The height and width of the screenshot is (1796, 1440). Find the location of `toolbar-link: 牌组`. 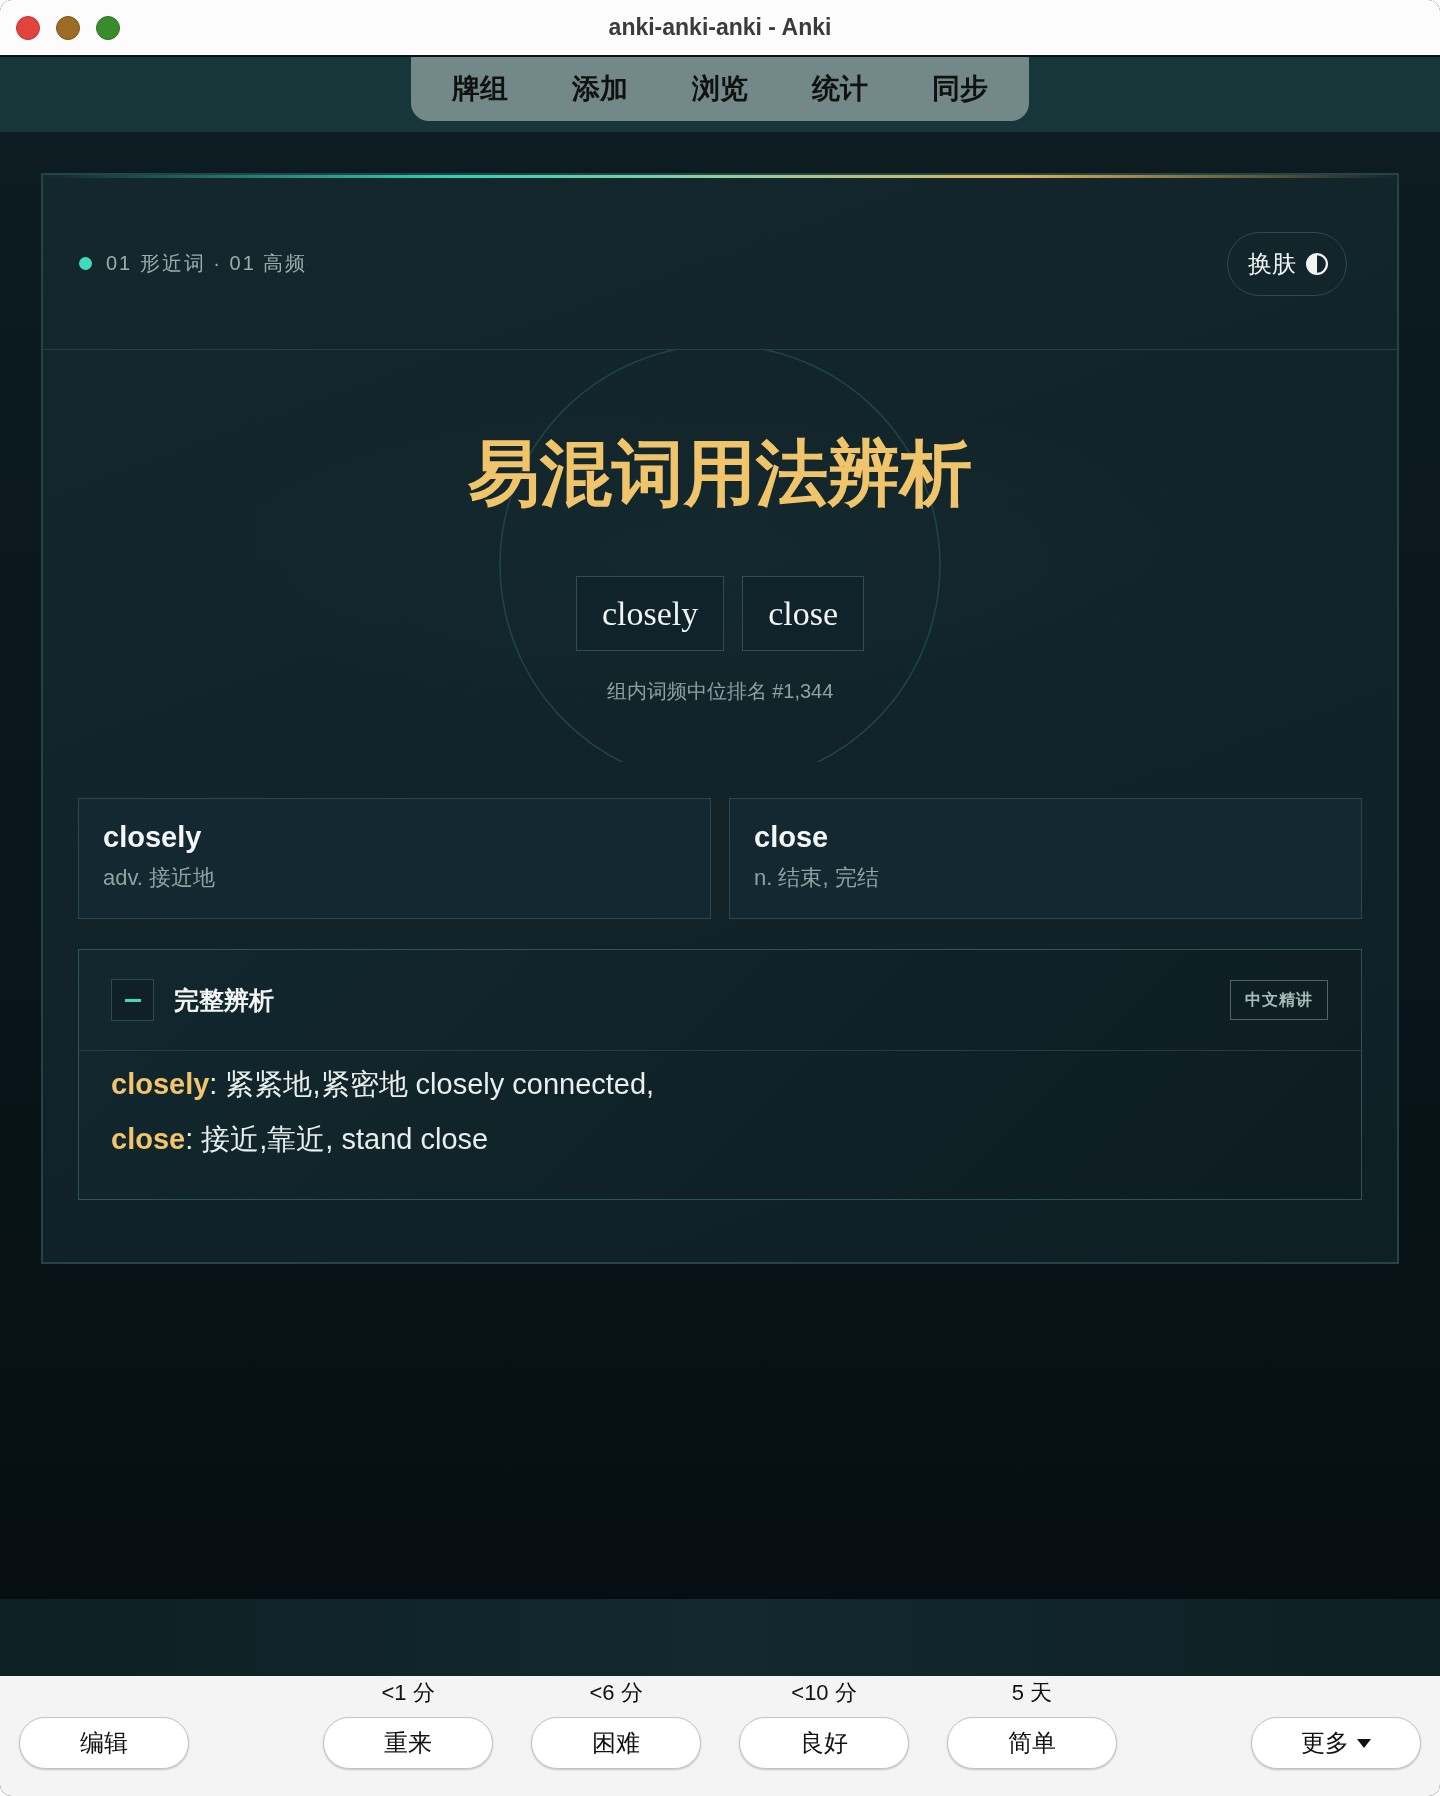

toolbar-link: 牌组 is located at coordinates (480, 89).